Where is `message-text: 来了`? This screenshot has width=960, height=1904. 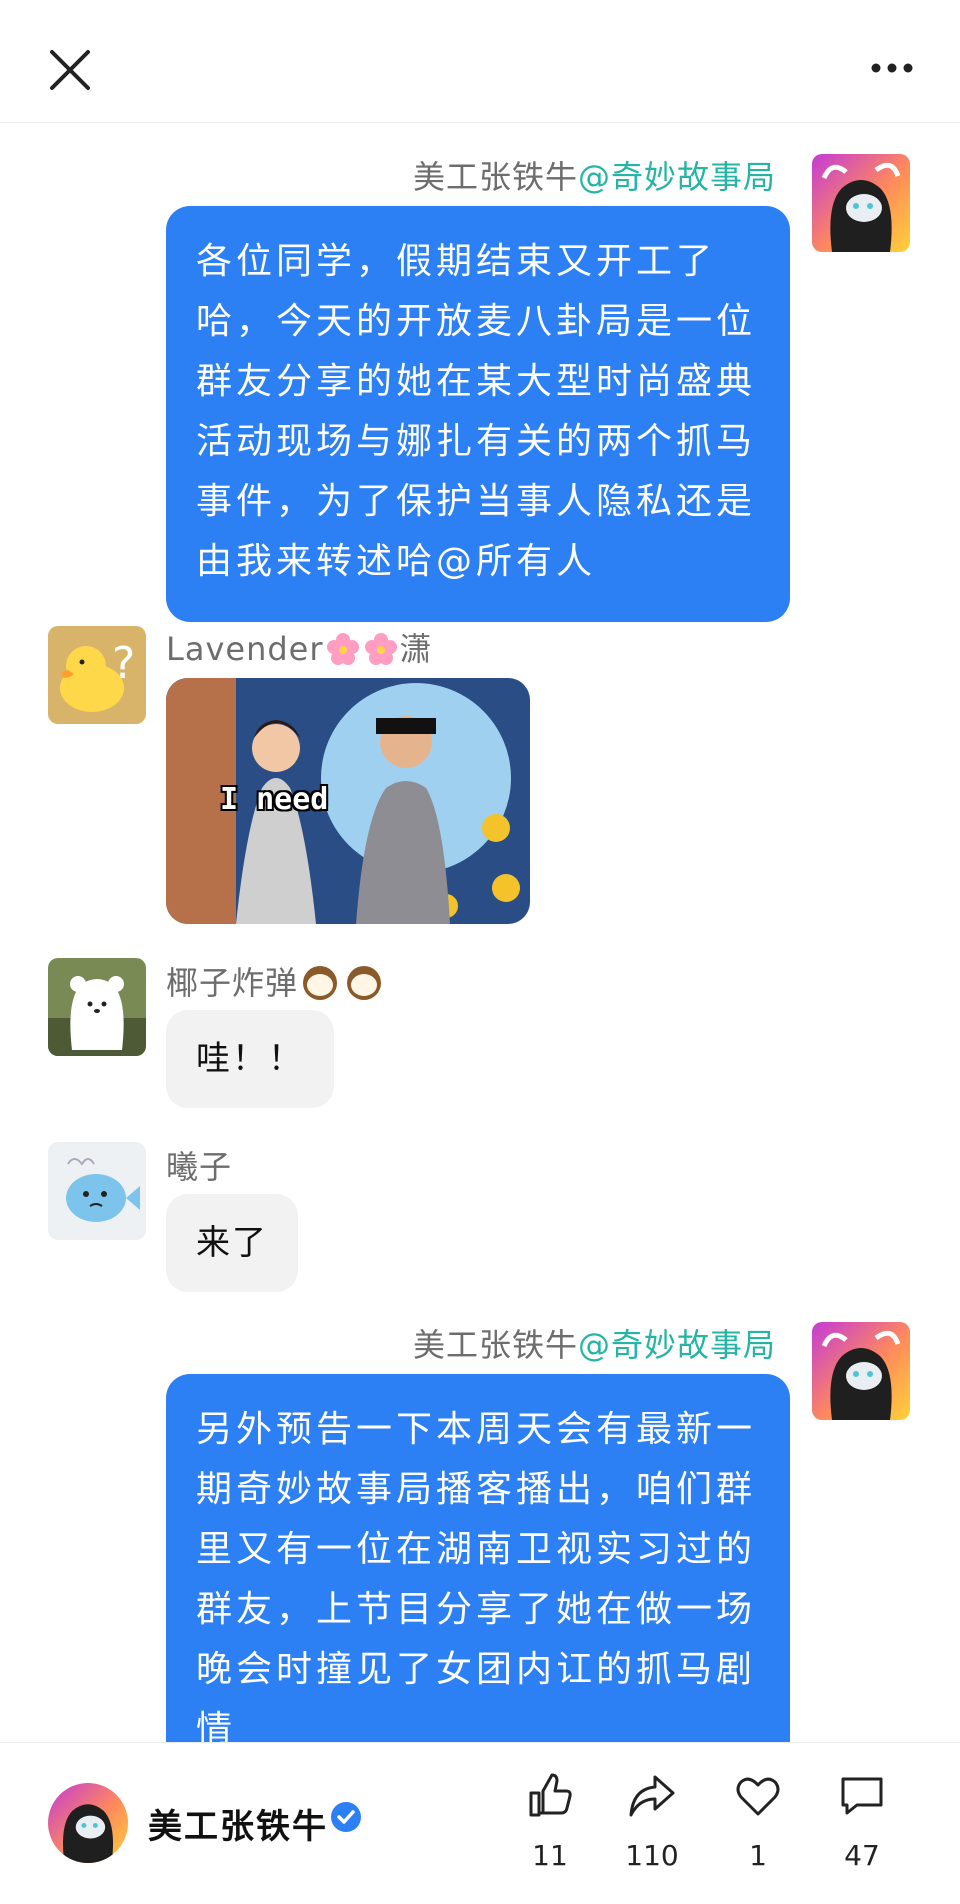 message-text: 来了 is located at coordinates (232, 1243).